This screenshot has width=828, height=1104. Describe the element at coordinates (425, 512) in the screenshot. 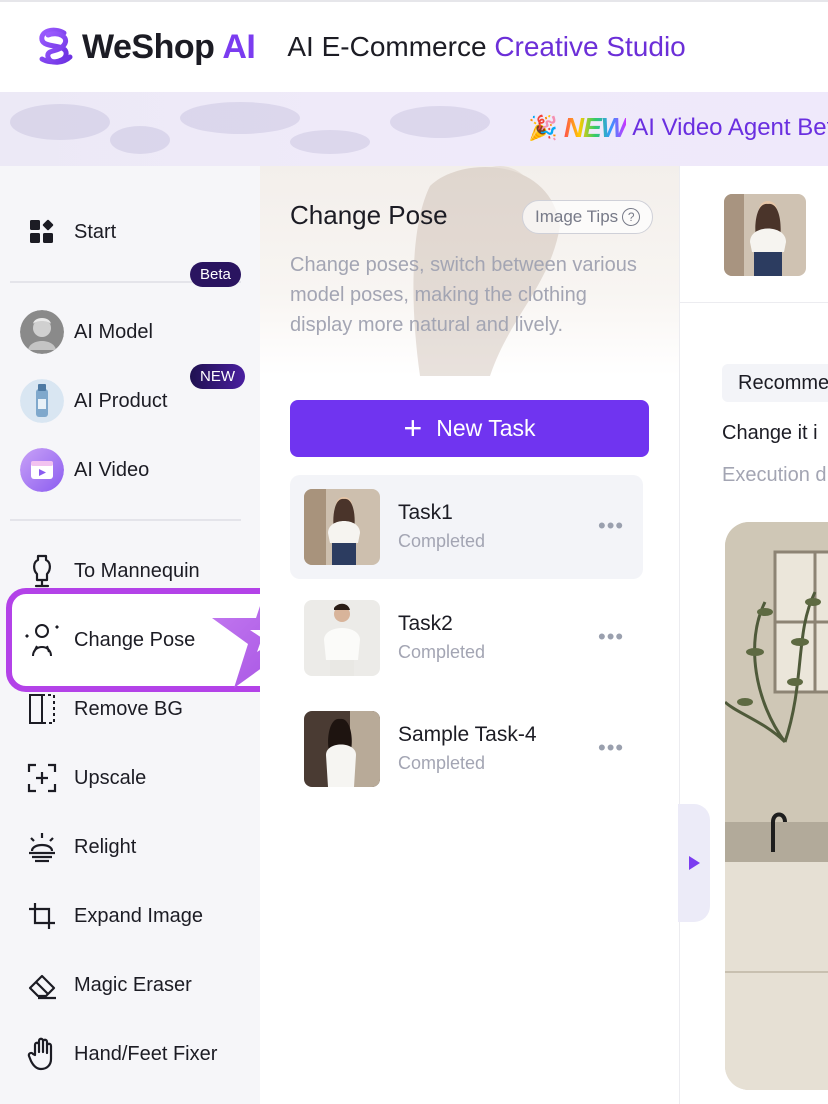

I see `task-name: Task1` at that location.